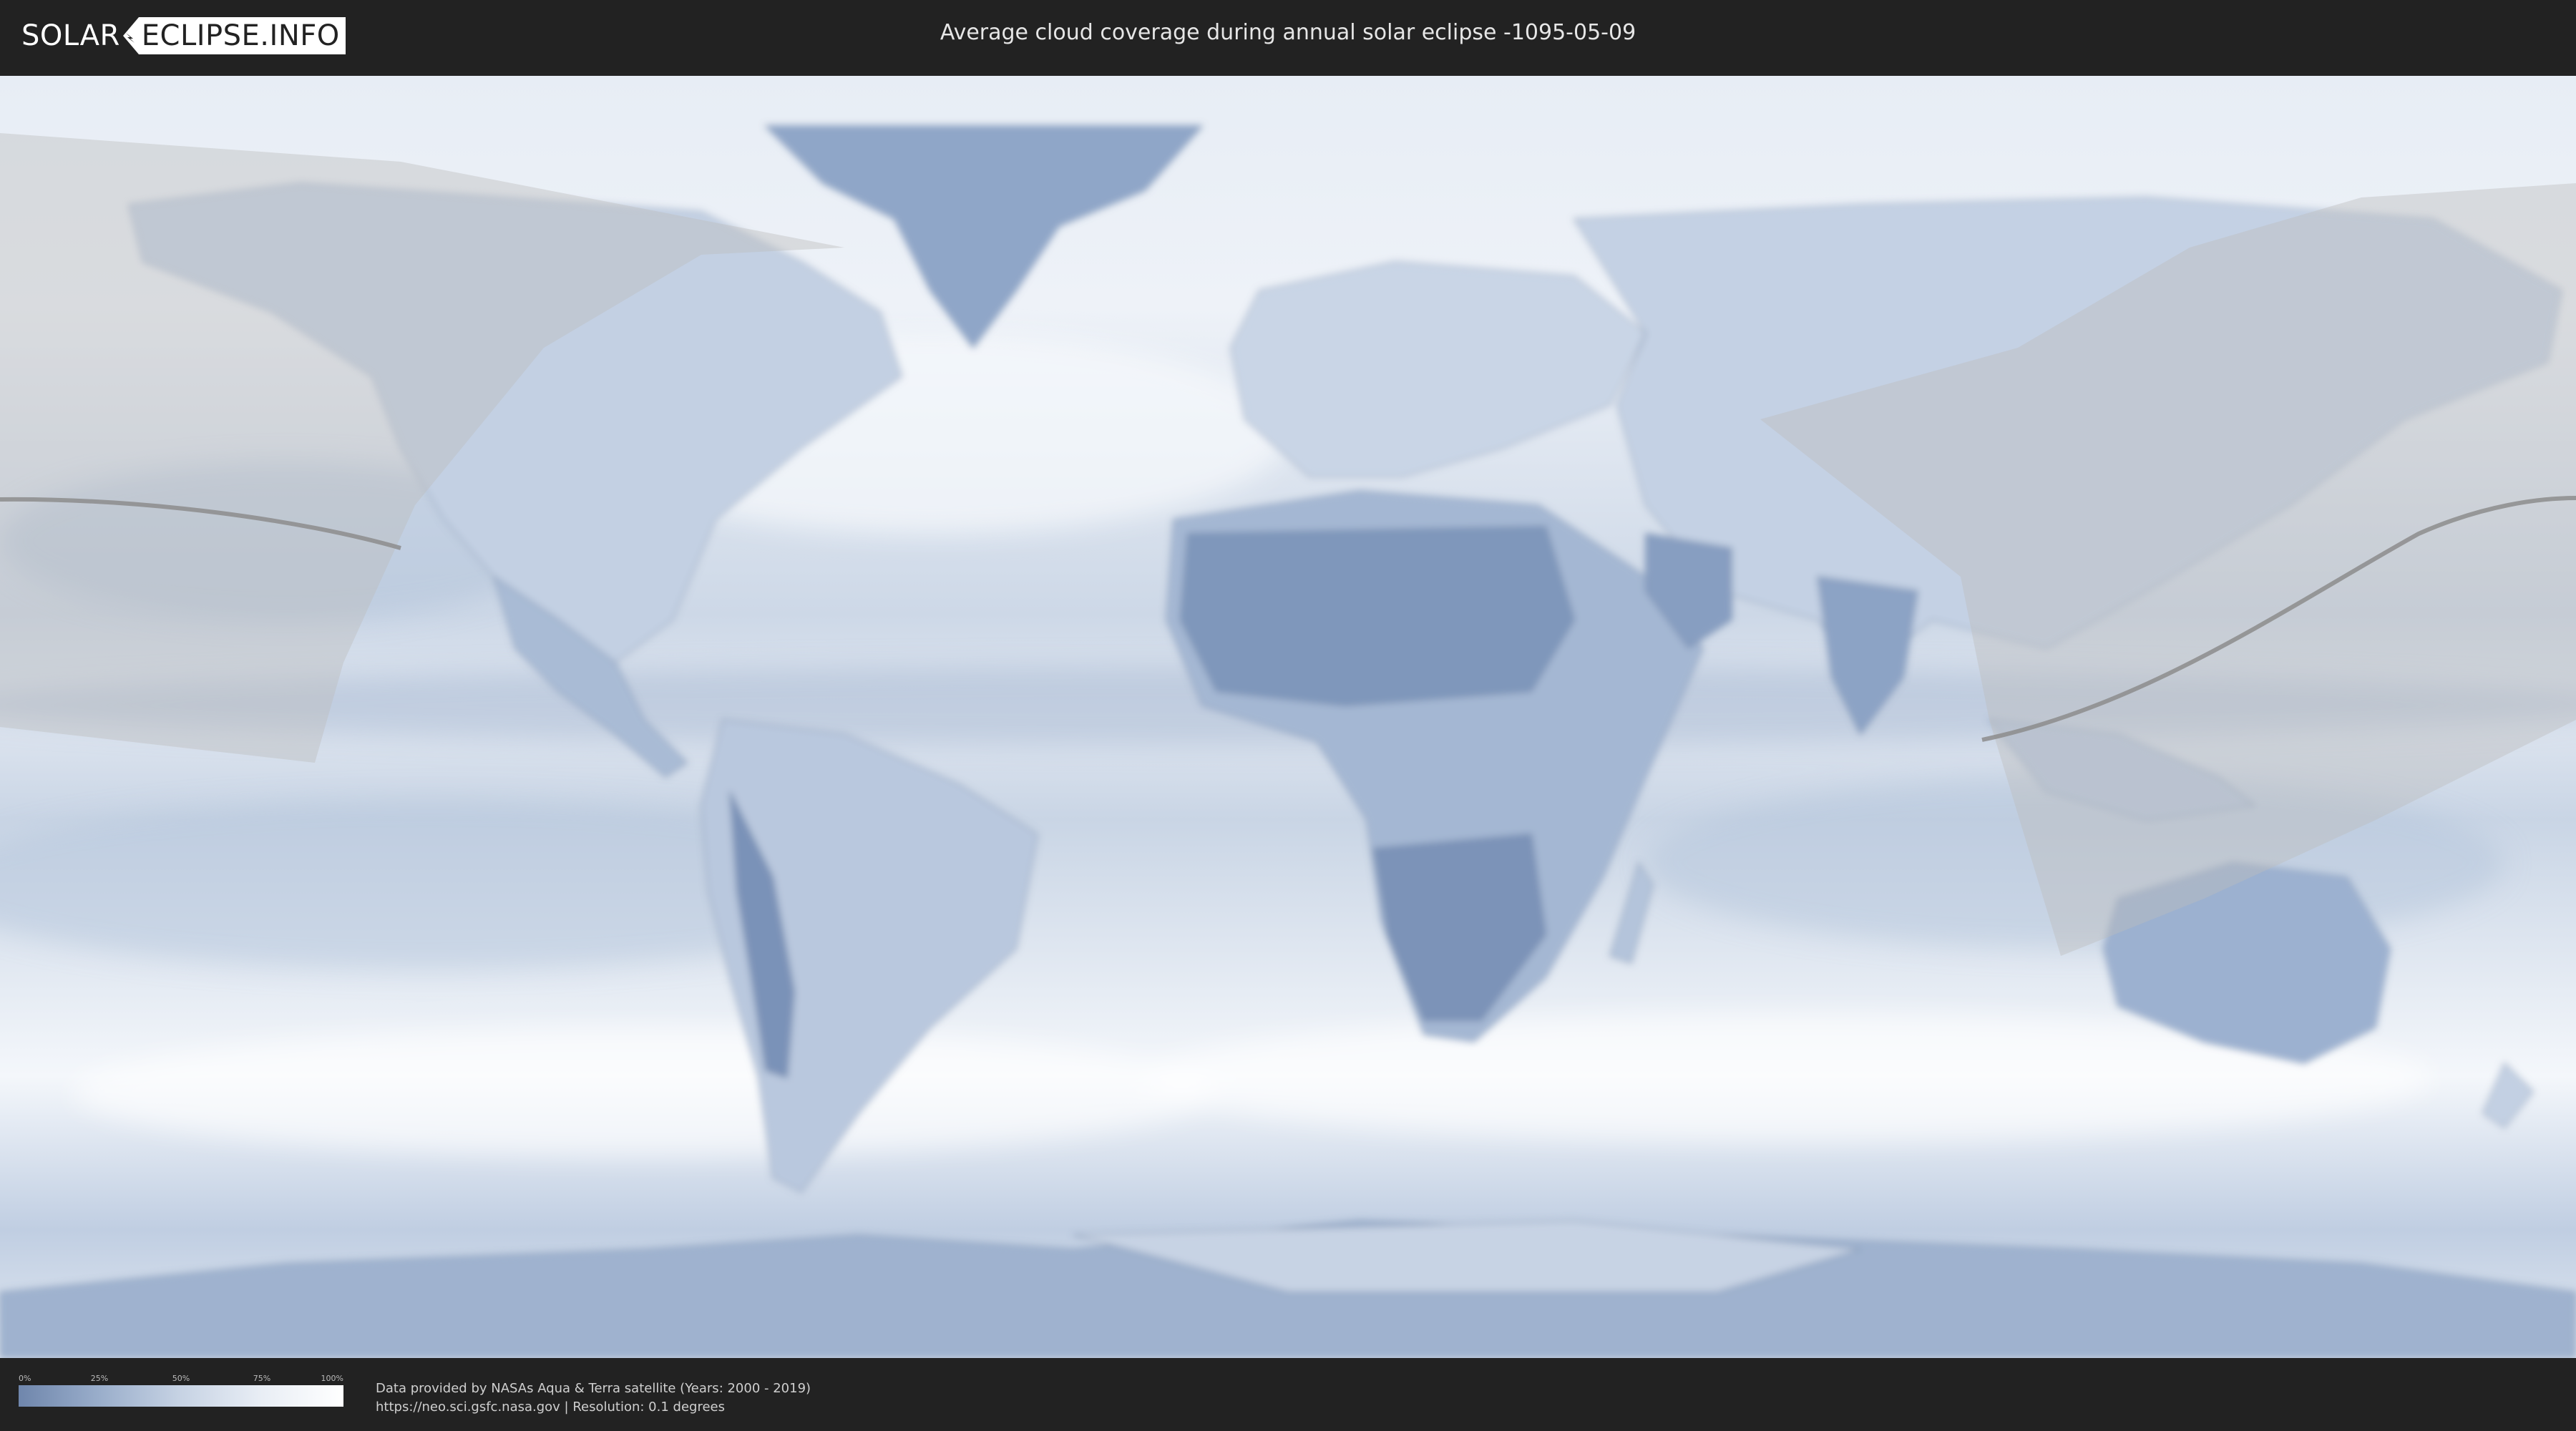  What do you see at coordinates (332, 1378) in the screenshot?
I see `legend-tick-100: 100%` at bounding box center [332, 1378].